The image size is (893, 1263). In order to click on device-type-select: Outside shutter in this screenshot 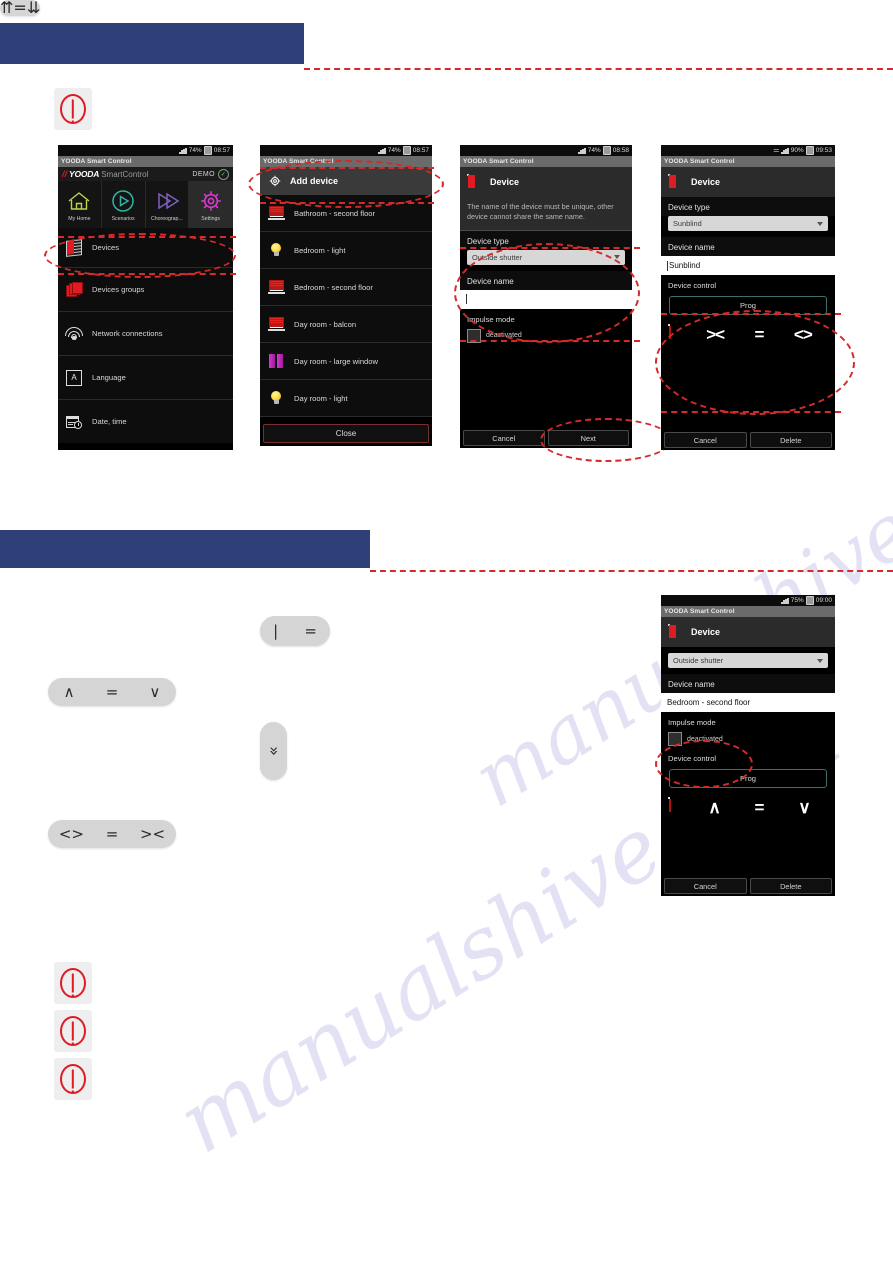, I will do `click(748, 660)`.